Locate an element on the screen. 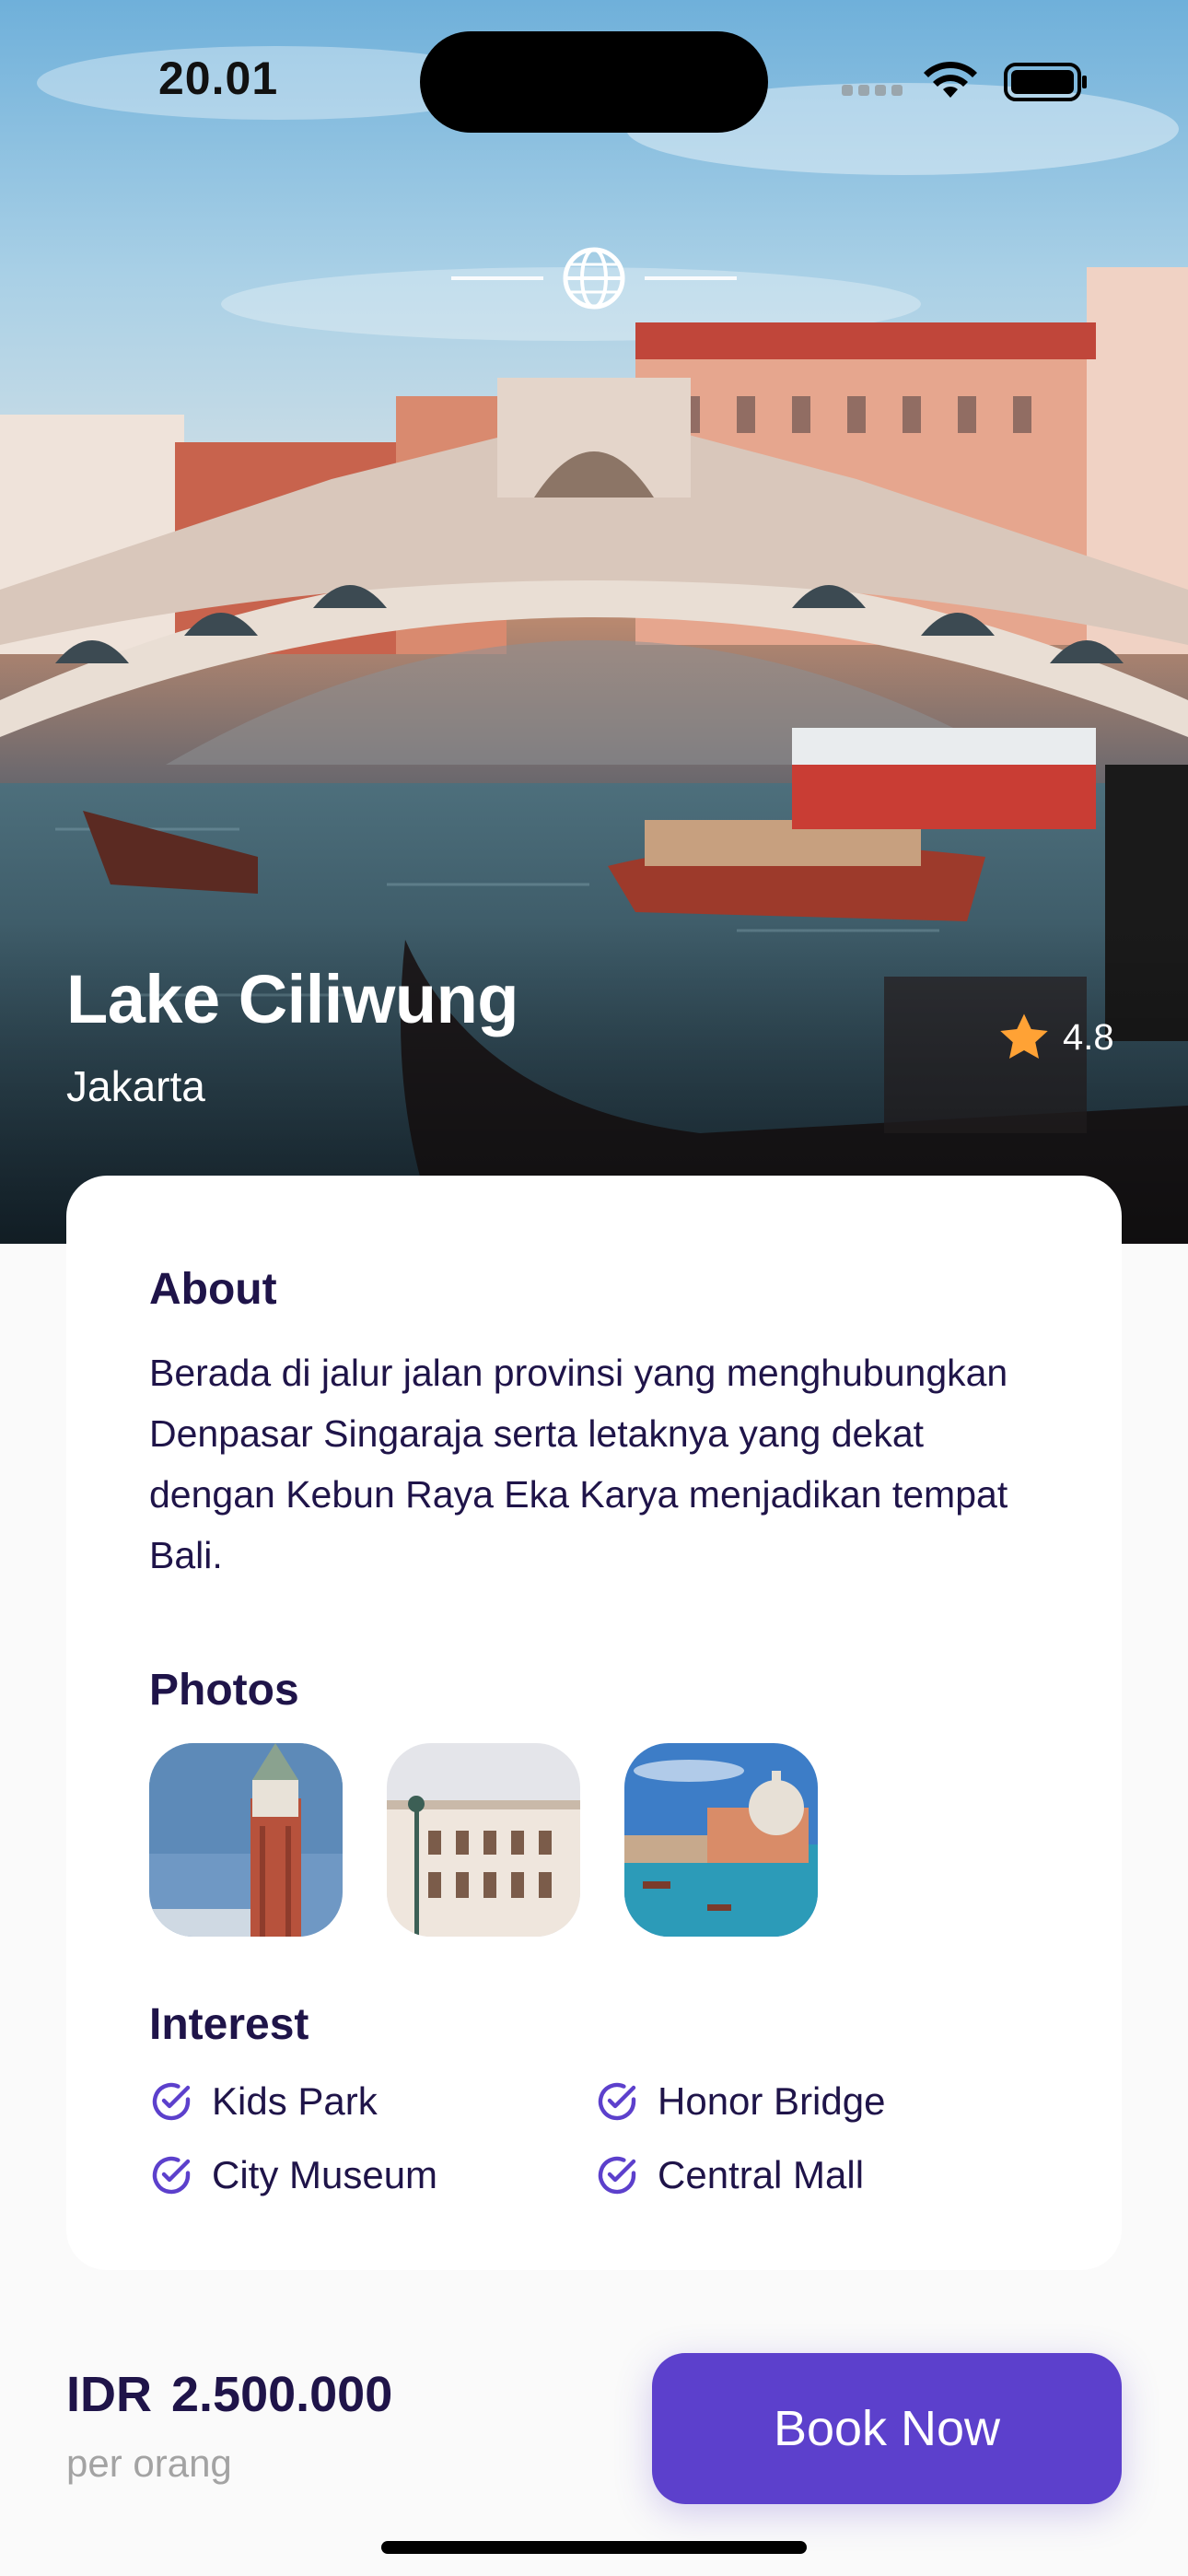  interest-item: Honor Bridge is located at coordinates (818, 2101).